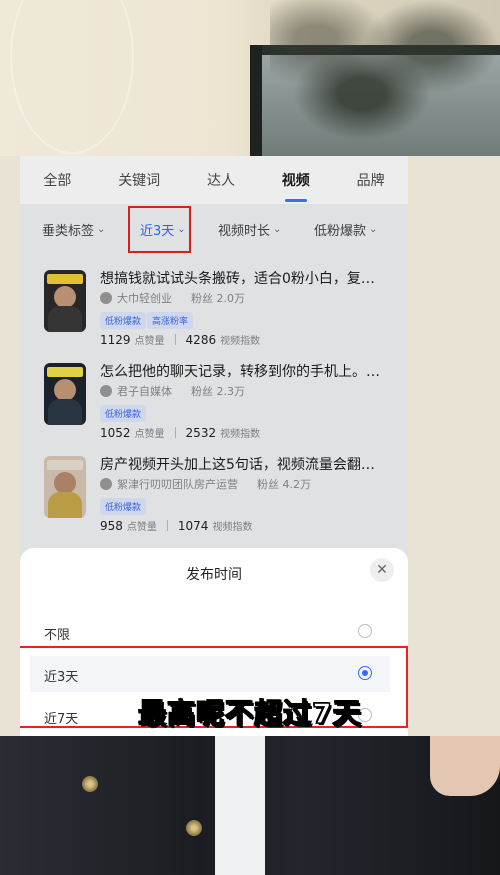 This screenshot has width=500, height=875. What do you see at coordinates (57, 635) in the screenshot?
I see `option-label: 不限` at bounding box center [57, 635].